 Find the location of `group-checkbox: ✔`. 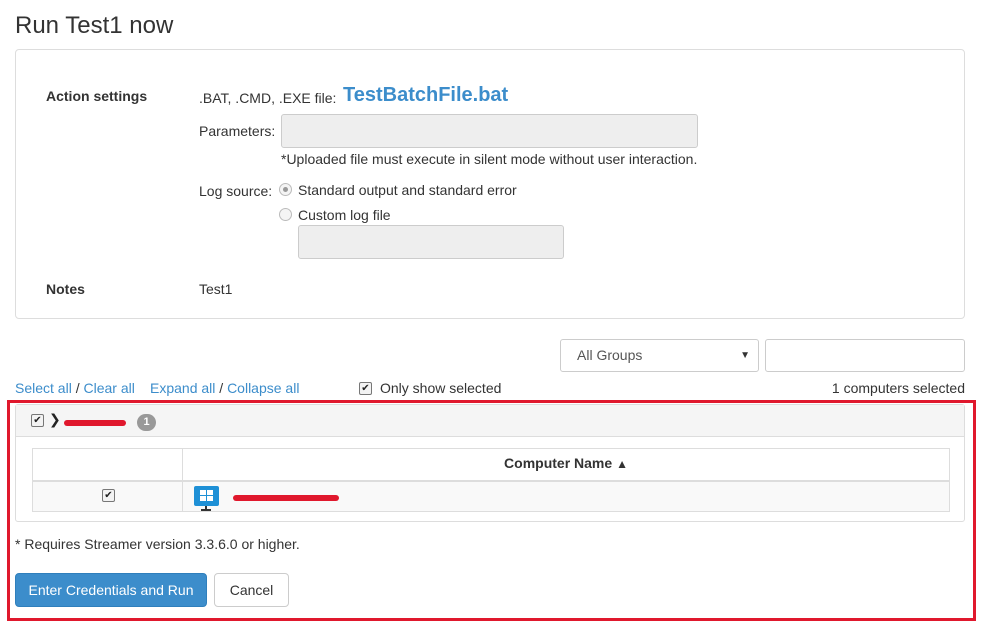

group-checkbox: ✔ is located at coordinates (37, 420).